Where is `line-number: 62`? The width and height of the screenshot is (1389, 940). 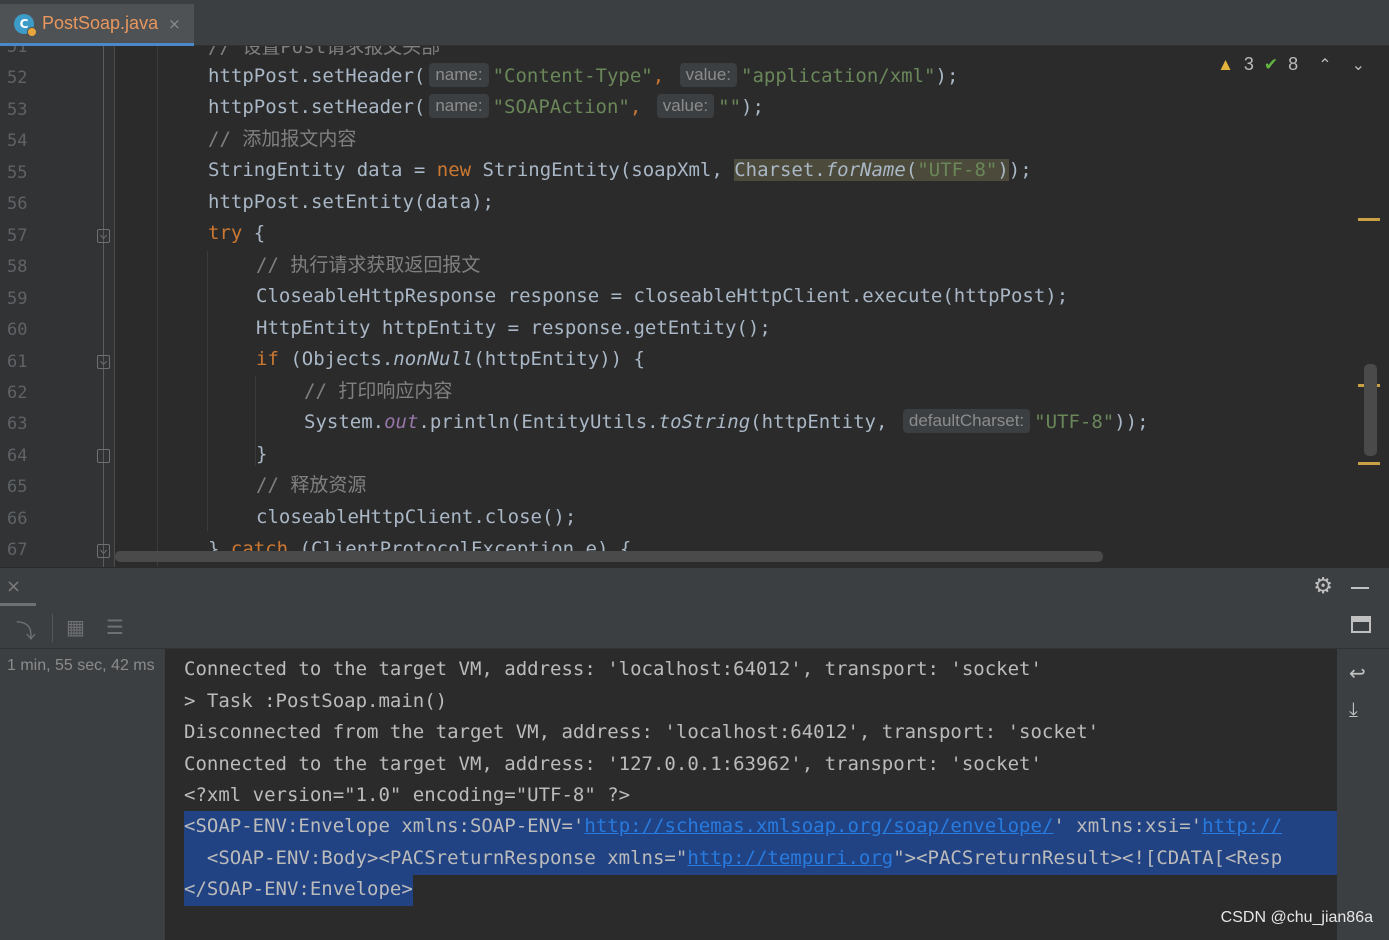
line-number: 62 is located at coordinates (17, 392).